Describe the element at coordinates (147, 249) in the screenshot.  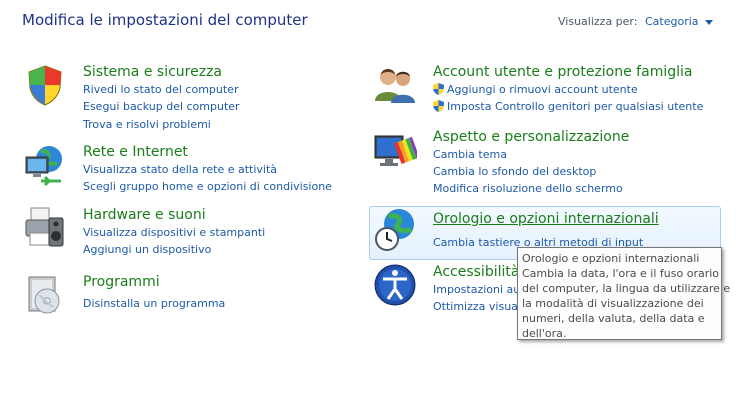
I see `link-add-device: Aggiungi un dispositivo` at that location.